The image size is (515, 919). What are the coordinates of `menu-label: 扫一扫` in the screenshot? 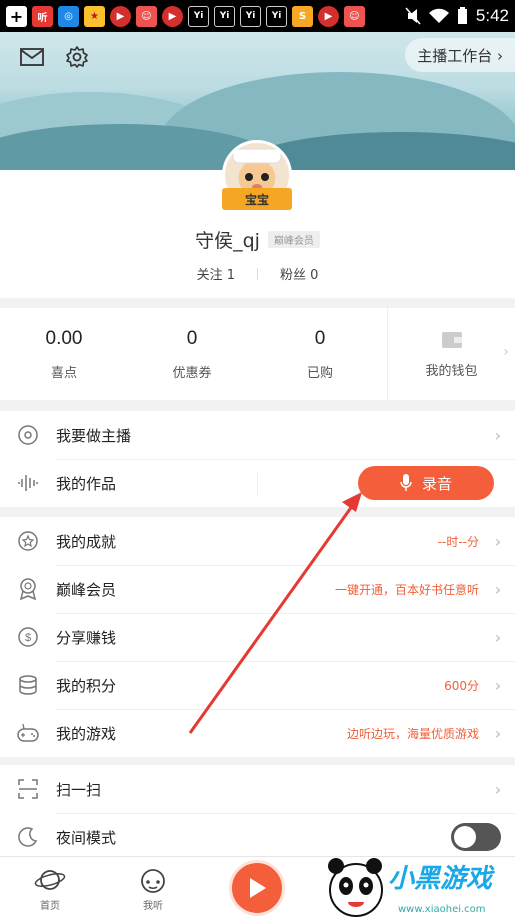 It's located at (79, 789).